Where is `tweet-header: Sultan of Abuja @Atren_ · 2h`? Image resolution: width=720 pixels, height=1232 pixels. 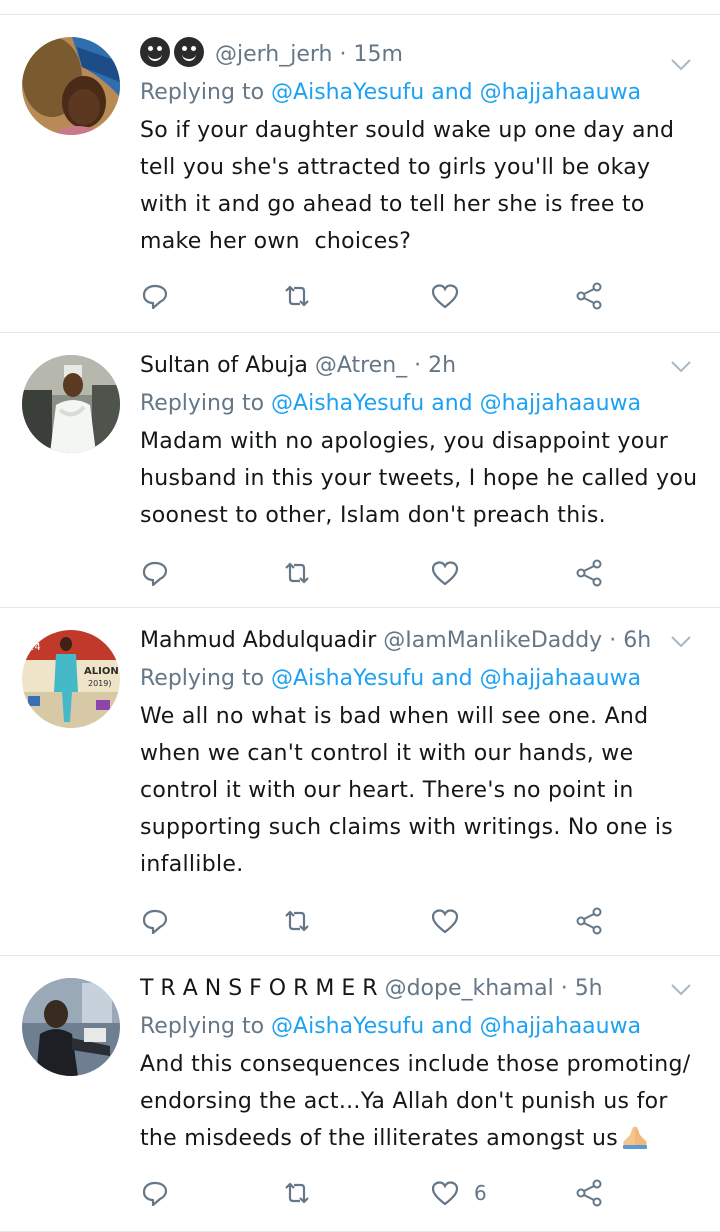
tweet-header: Sultan of Abuja @Atren_ · 2h is located at coordinates (298, 365).